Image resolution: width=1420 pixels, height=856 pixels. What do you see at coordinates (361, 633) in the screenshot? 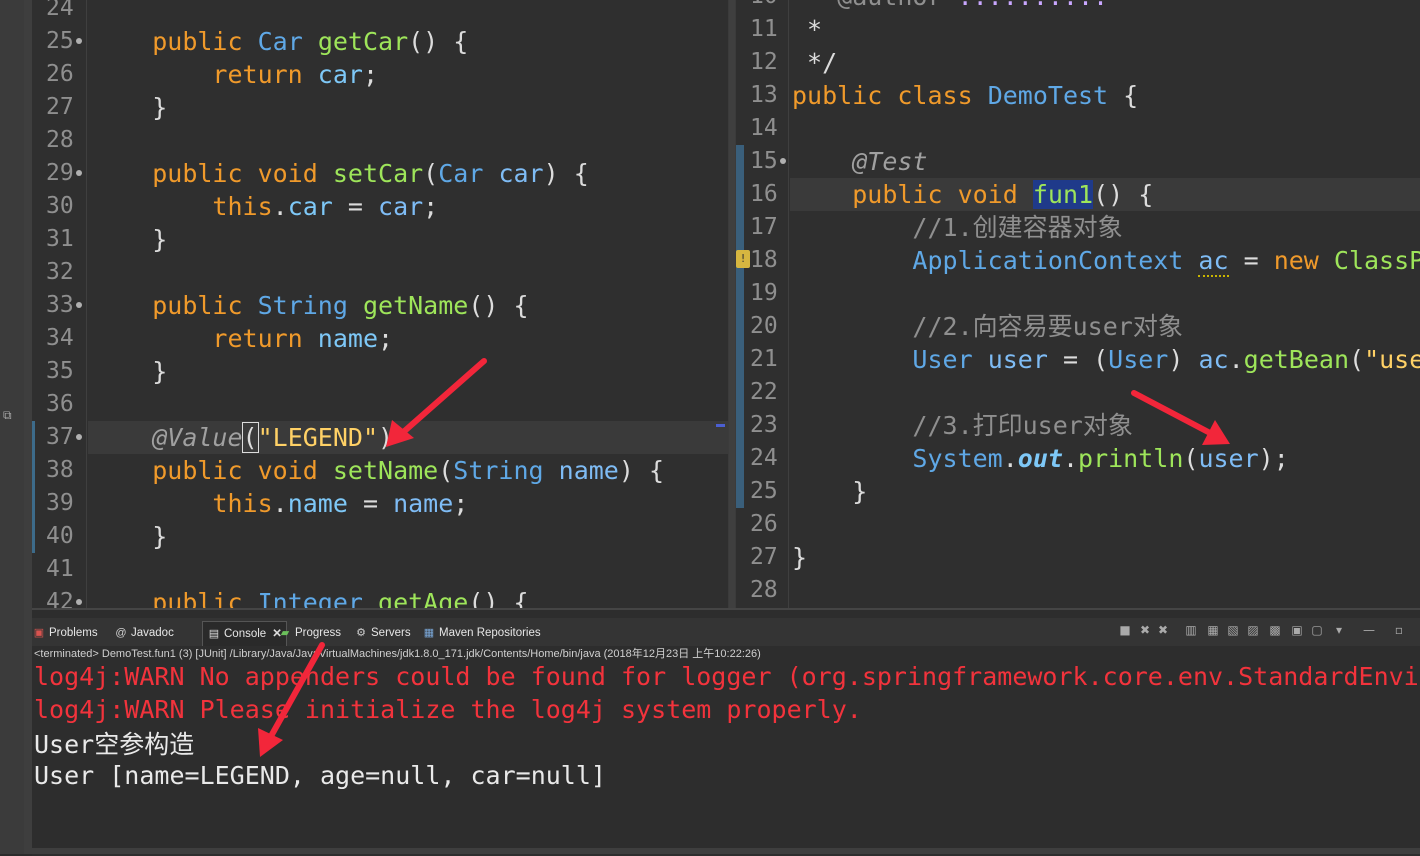
I see `servers-icon: ⚙` at bounding box center [361, 633].